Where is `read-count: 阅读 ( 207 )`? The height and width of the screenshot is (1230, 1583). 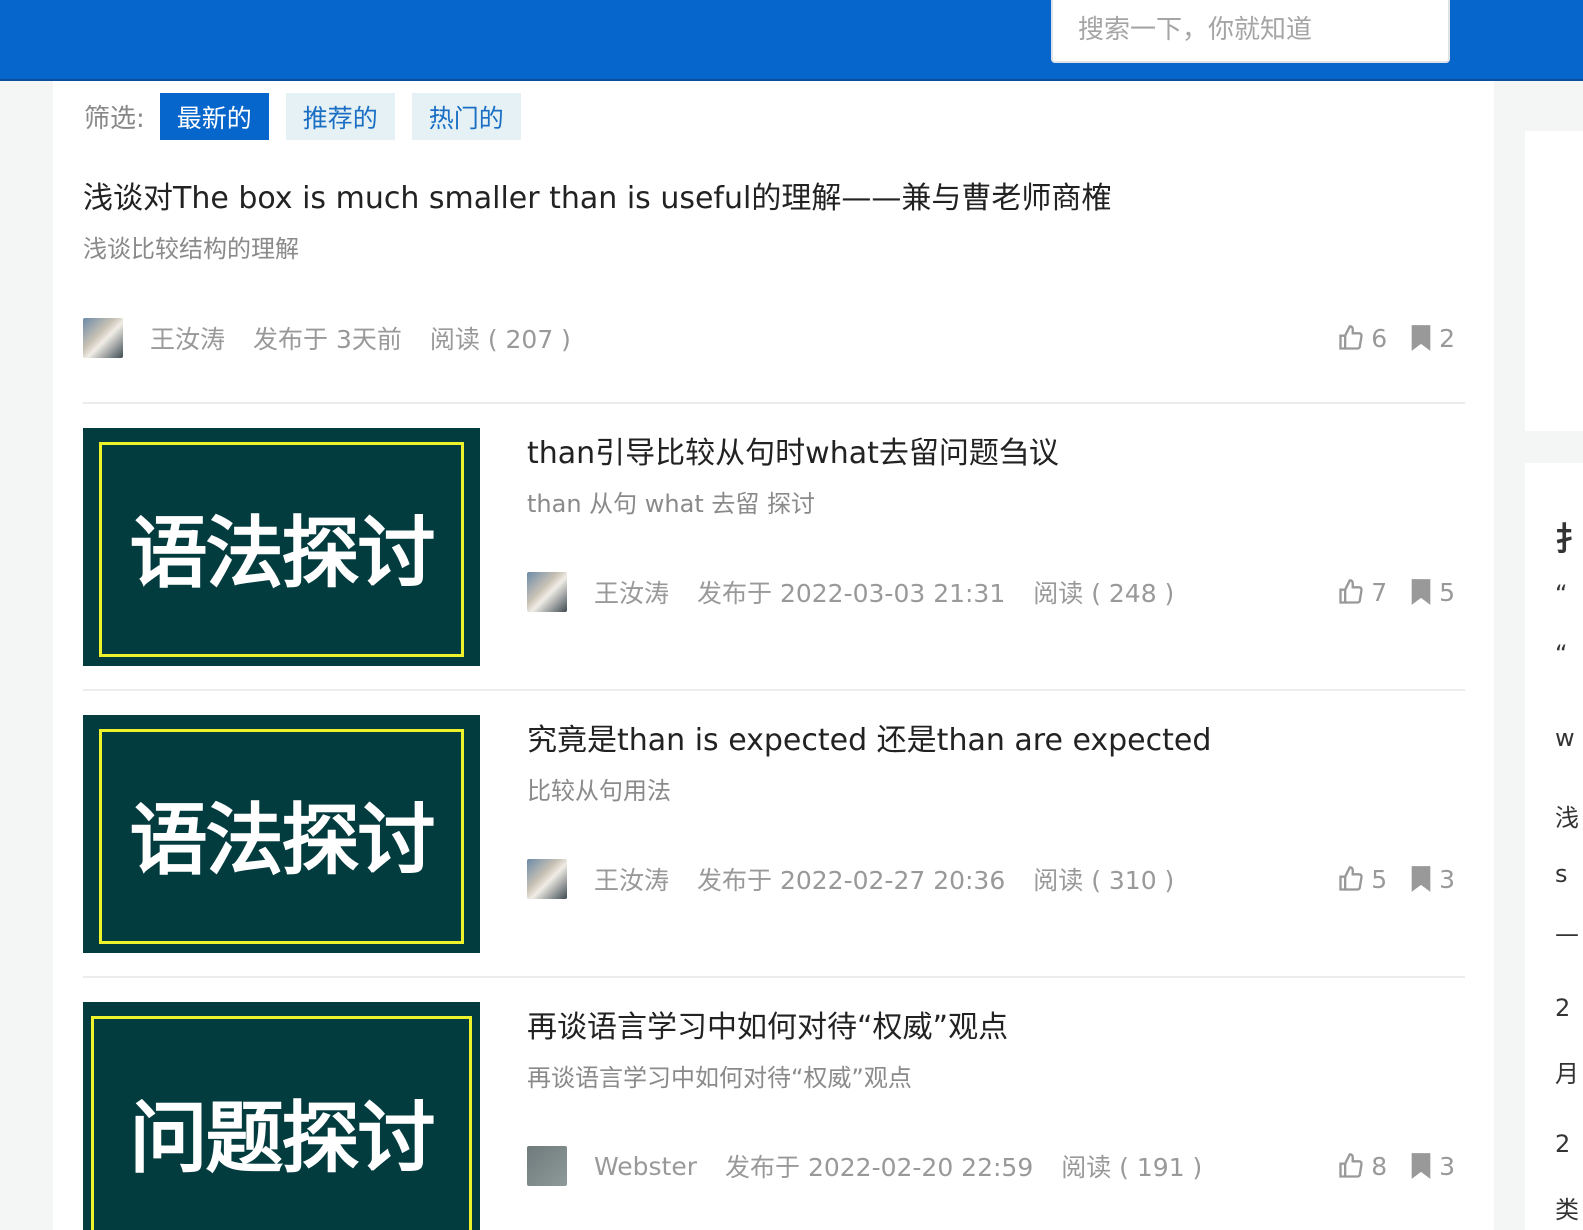
read-count: 阅读 ( 207 ) is located at coordinates (500, 339).